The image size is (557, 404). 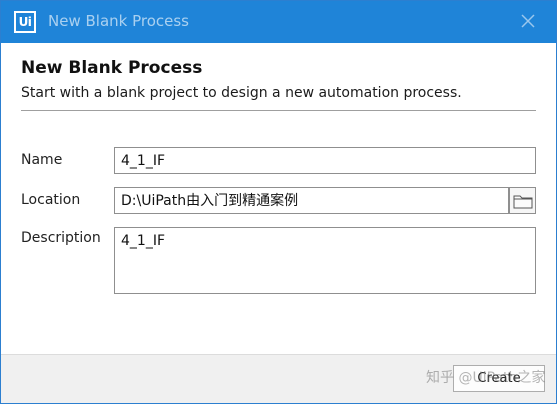 What do you see at coordinates (61, 238) in the screenshot?
I see `description-label: Description` at bounding box center [61, 238].